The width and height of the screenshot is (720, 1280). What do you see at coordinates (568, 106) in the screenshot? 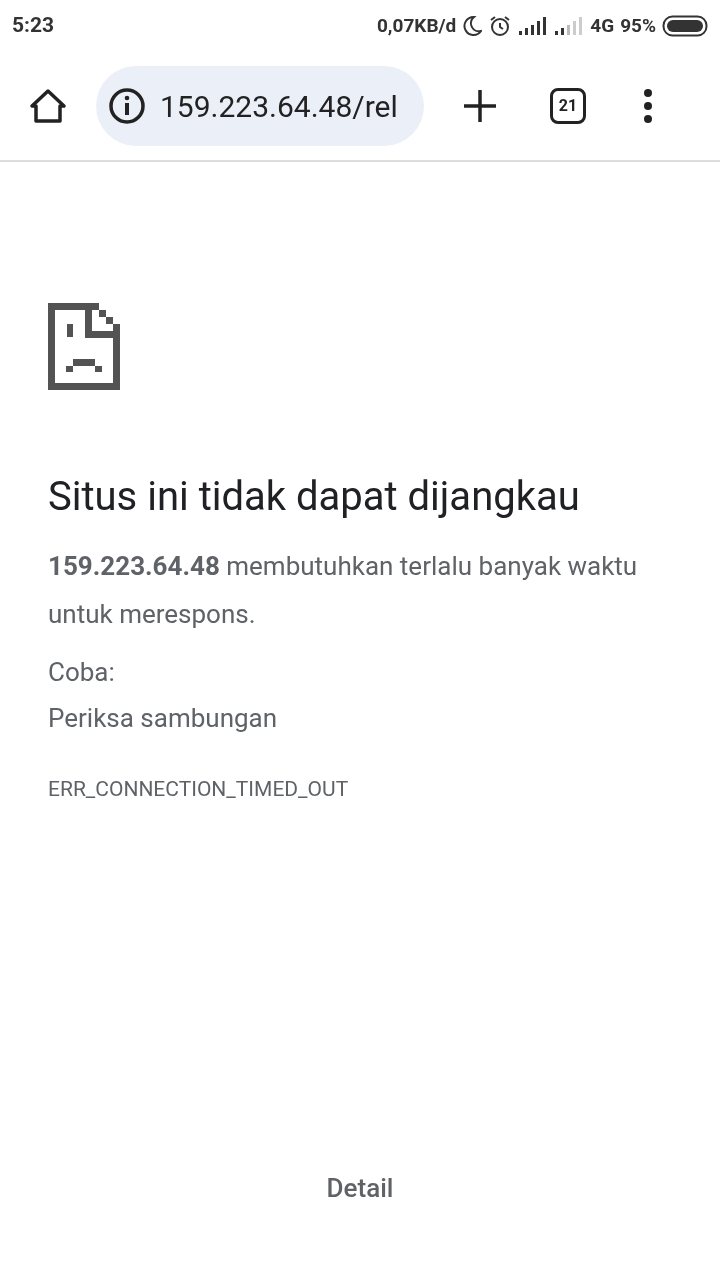
I see `tab-switcher-button: 21` at bounding box center [568, 106].